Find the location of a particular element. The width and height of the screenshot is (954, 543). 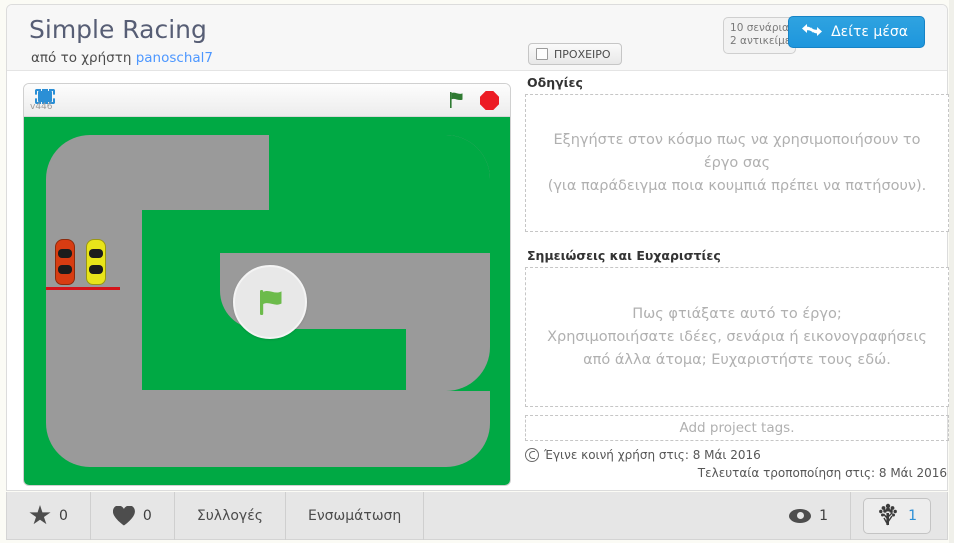

remix-tree-button: 1 is located at coordinates (897, 515).